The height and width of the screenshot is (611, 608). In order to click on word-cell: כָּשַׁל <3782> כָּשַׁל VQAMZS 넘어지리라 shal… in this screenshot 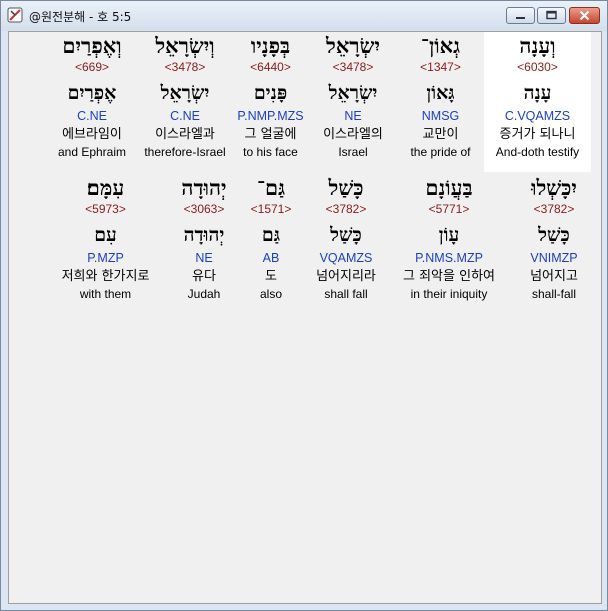, I will do `click(346, 244)`.